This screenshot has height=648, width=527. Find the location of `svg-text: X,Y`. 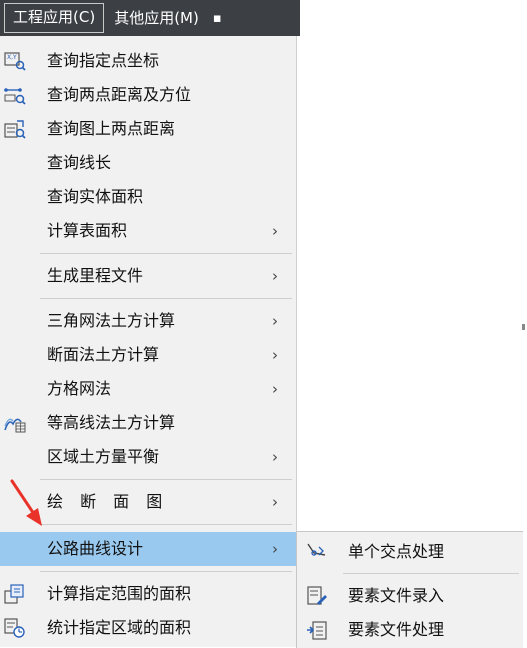

svg-text: X,Y is located at coordinates (12, 57).